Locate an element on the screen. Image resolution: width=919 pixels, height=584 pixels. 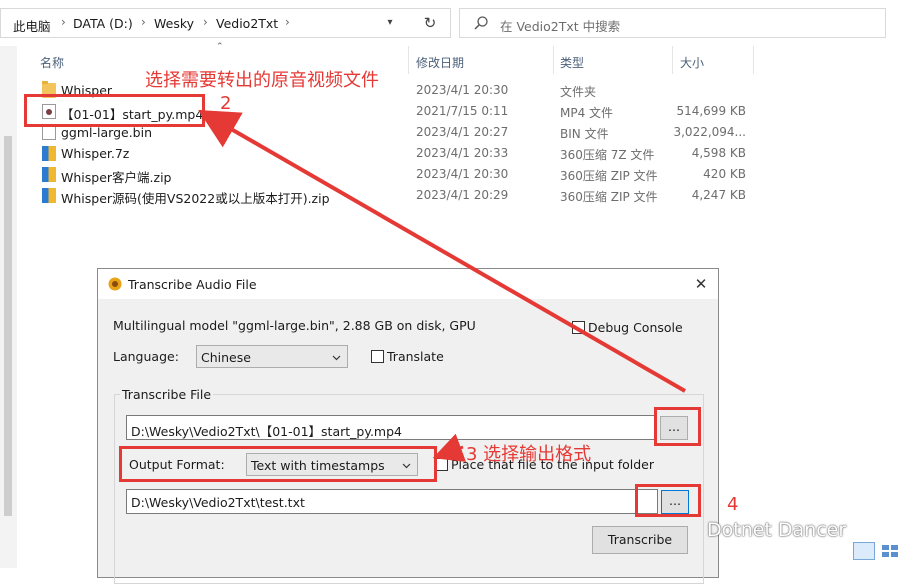
watermark: Dotnet Dancer is located at coordinates (777, 530).